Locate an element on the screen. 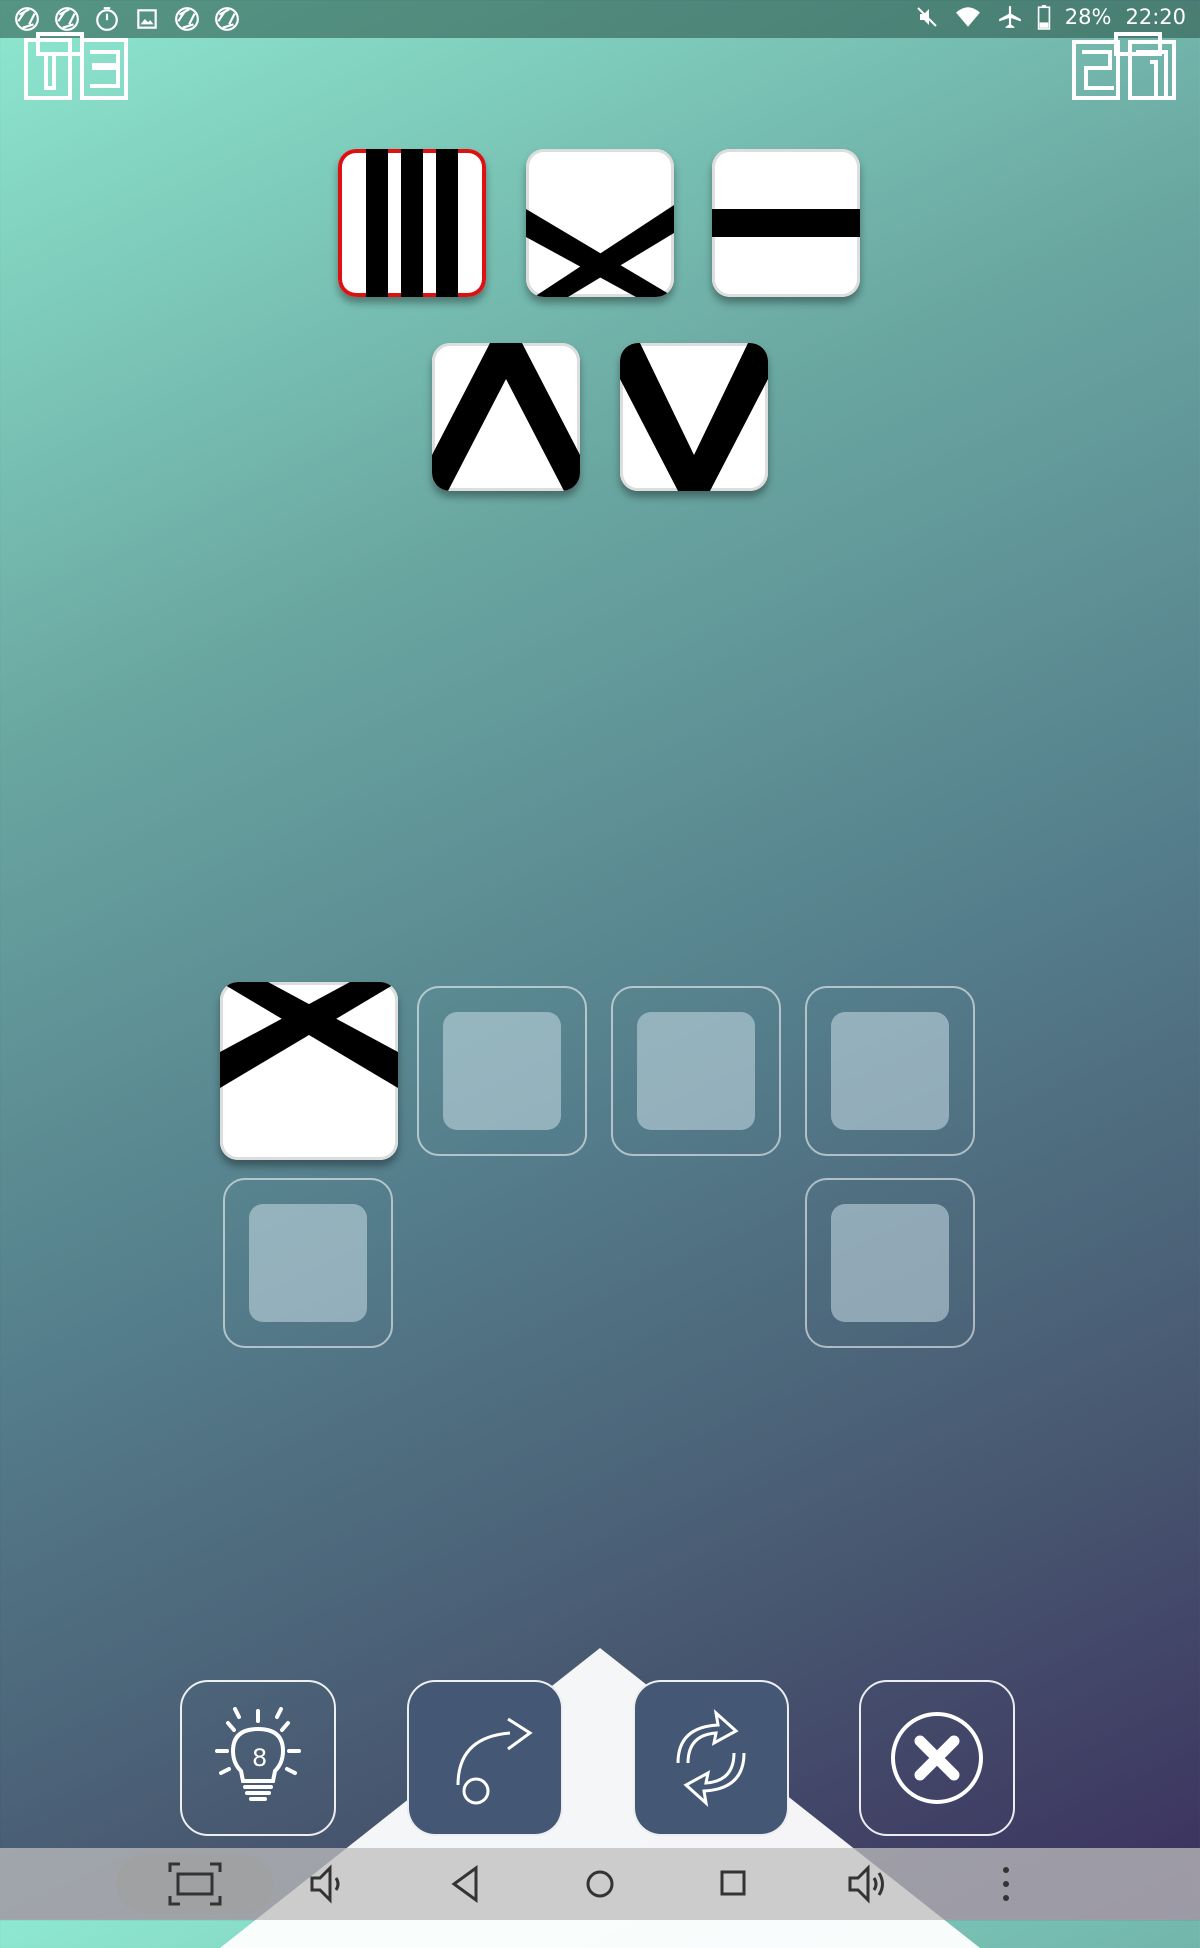  level-counter: 03 is located at coordinates (76, 67).